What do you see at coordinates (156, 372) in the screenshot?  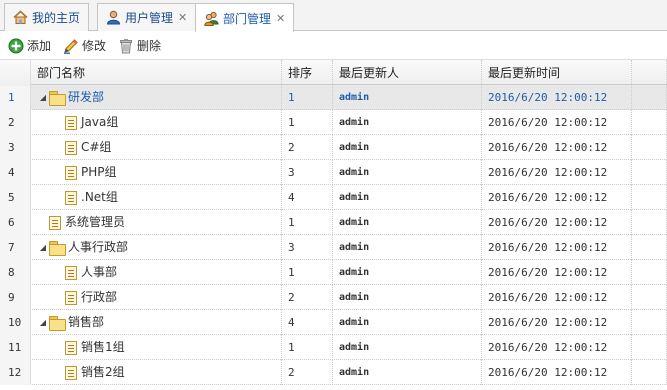 I see `department-name-cell: 销售2组` at bounding box center [156, 372].